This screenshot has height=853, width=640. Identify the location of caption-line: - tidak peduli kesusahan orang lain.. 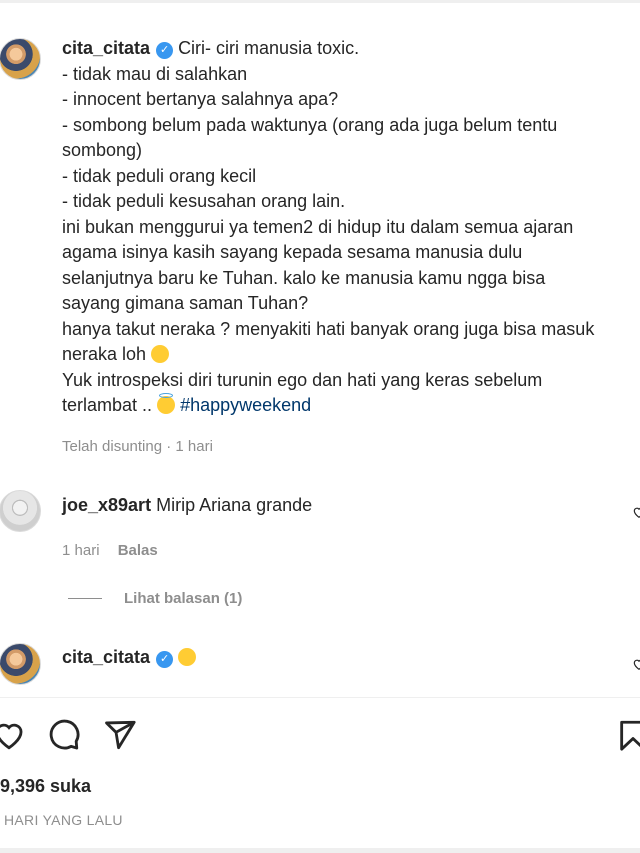
(204, 201).